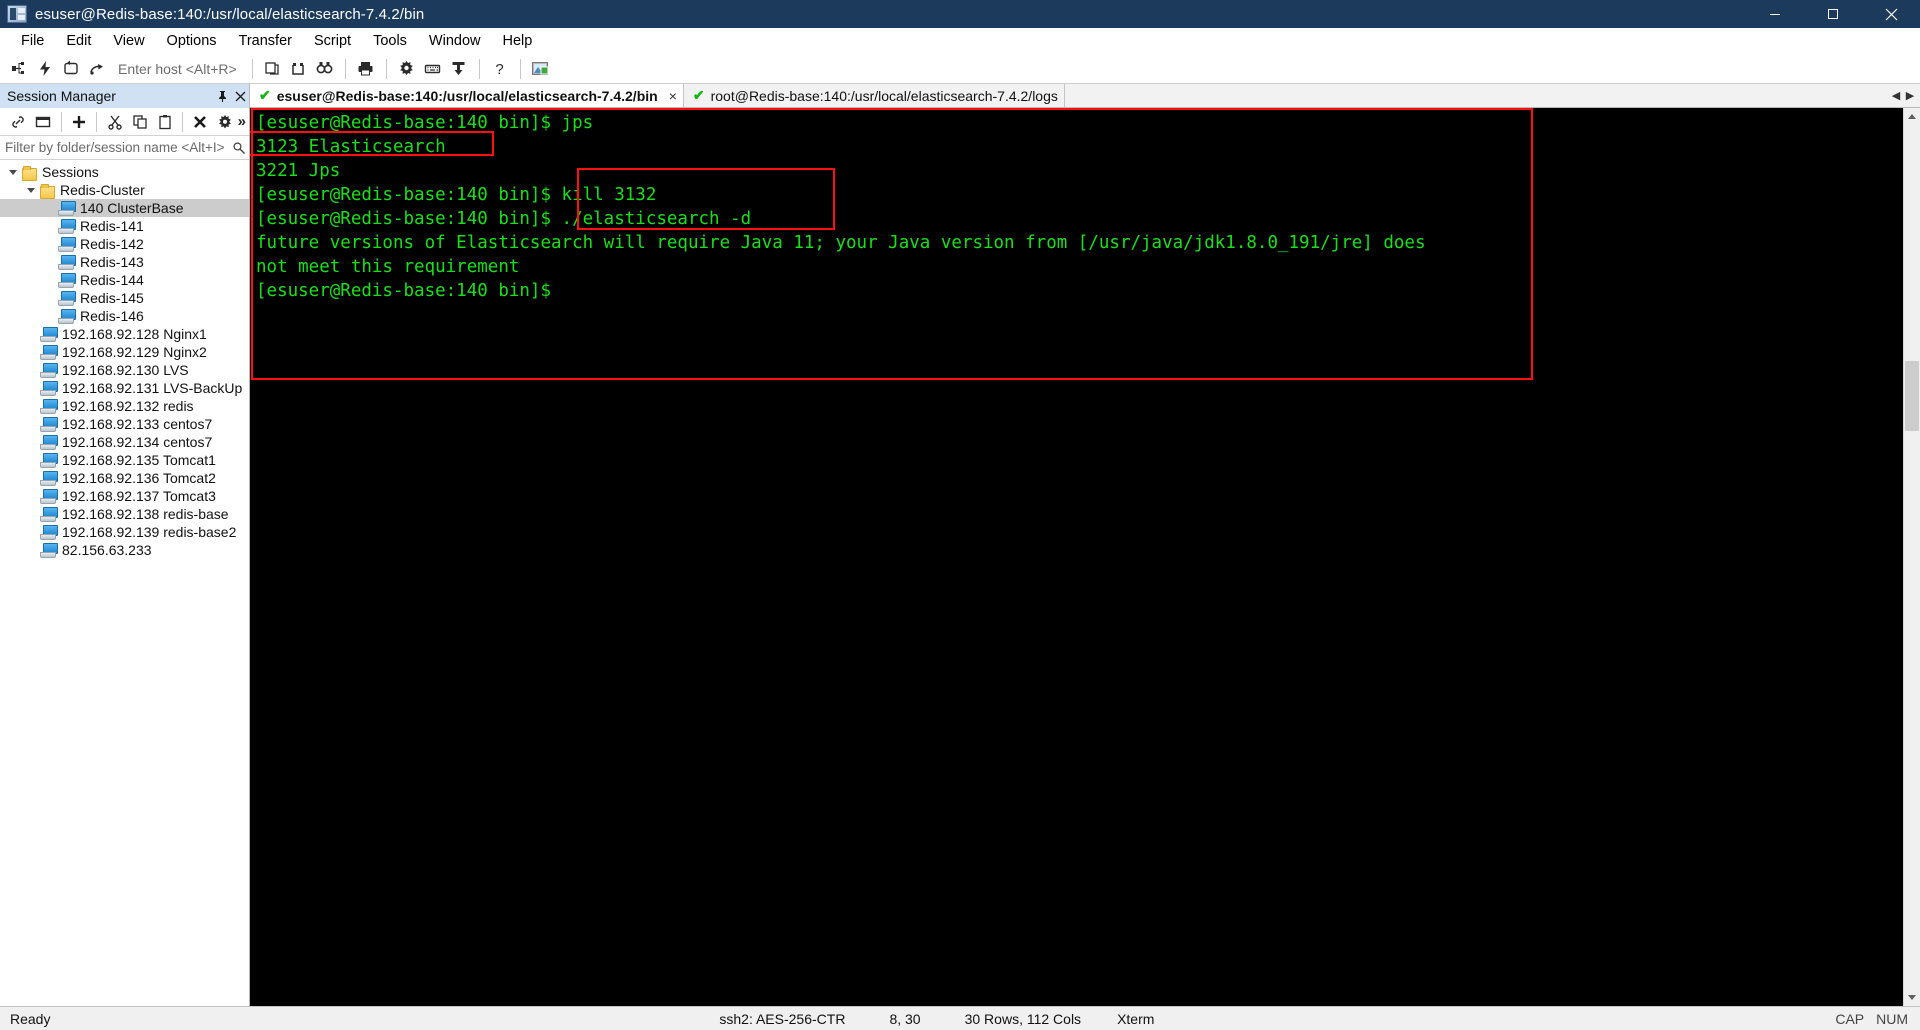 Image resolution: width=1920 pixels, height=1030 pixels. I want to click on host-input: Enter host <Alt+R>, so click(177, 69).